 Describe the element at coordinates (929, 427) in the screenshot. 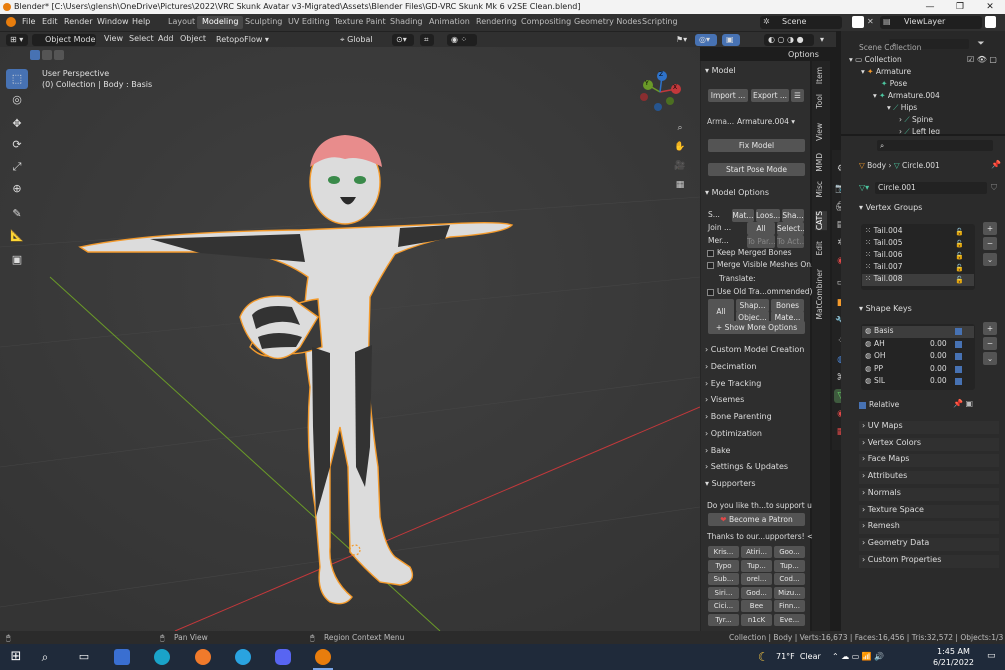

I see `properties-section-header: › UV Maps` at that location.